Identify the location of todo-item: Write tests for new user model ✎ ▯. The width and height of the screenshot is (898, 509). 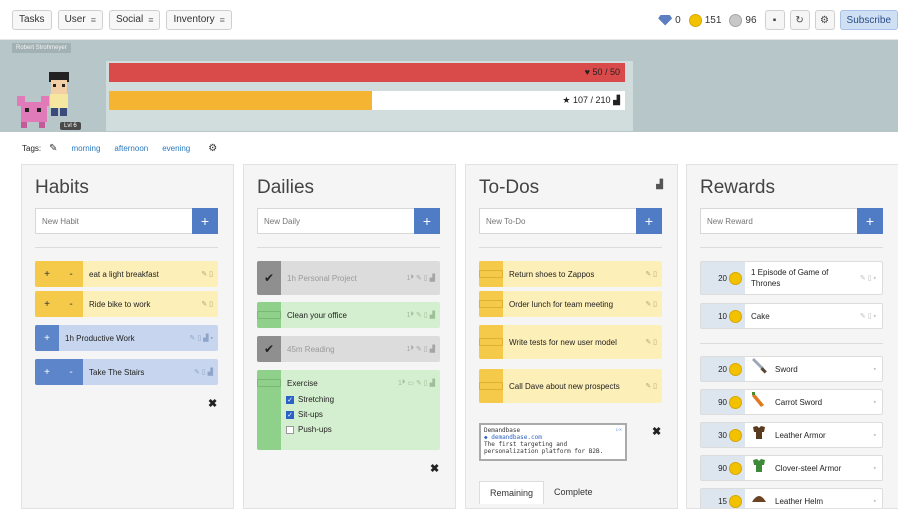
(570, 342).